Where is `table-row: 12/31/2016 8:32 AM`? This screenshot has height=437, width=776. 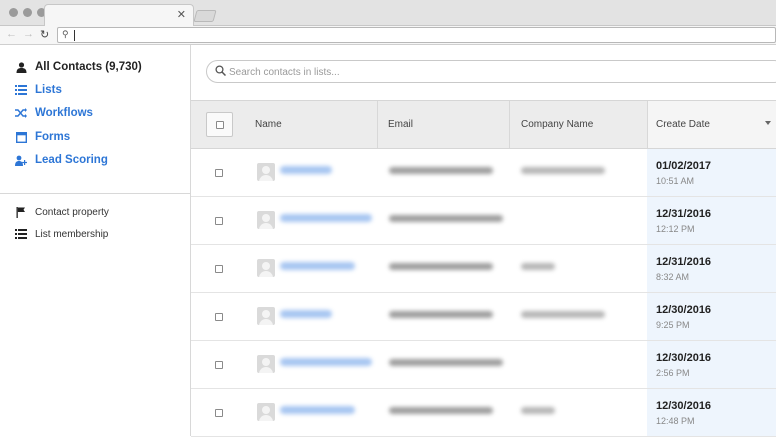 table-row: 12/31/2016 8:32 AM is located at coordinates (483, 269).